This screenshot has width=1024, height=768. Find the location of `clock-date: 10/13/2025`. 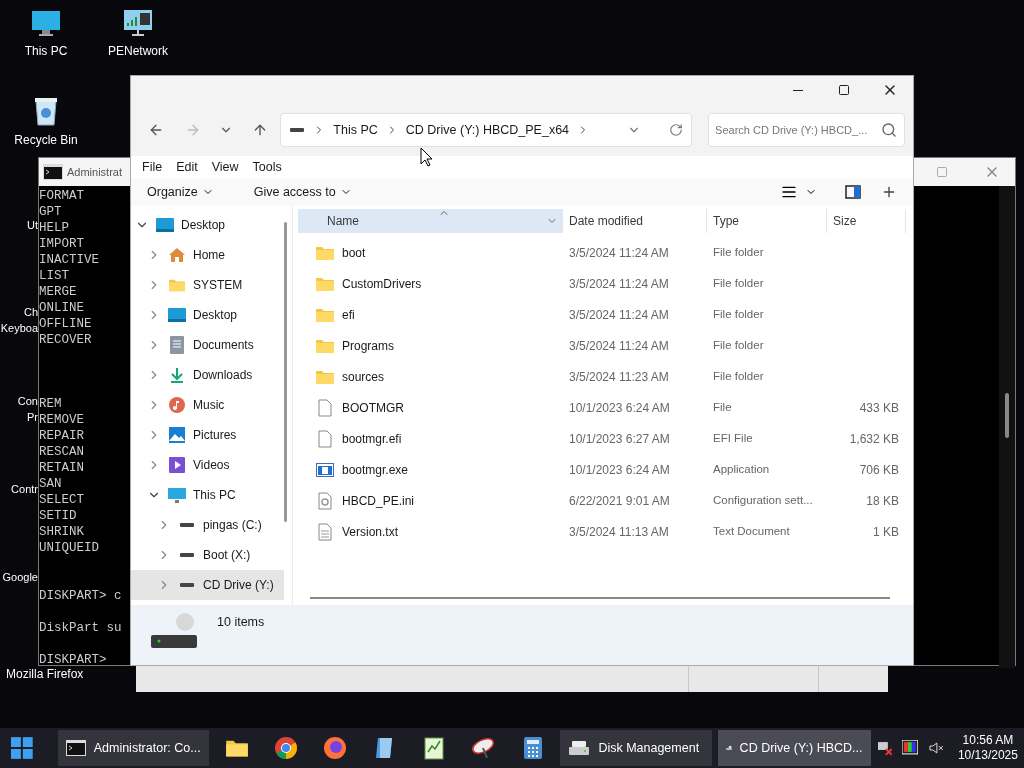

clock-date: 10/13/2025 is located at coordinates (987, 755).